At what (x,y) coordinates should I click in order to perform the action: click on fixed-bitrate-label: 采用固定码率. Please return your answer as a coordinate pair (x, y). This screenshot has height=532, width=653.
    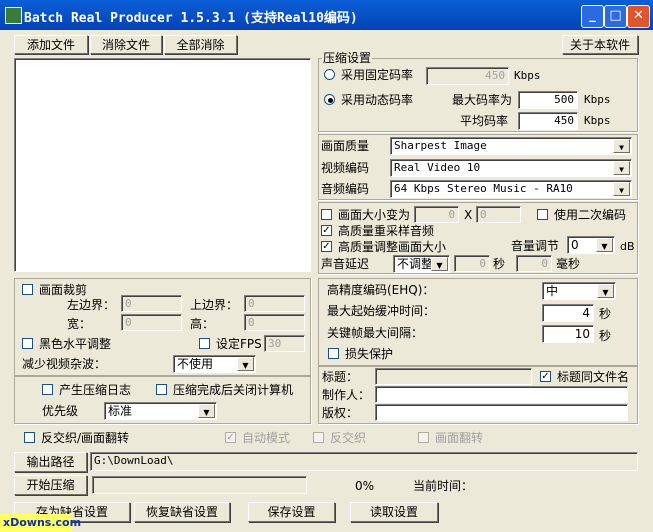
    Looking at the image, I should click on (377, 75).